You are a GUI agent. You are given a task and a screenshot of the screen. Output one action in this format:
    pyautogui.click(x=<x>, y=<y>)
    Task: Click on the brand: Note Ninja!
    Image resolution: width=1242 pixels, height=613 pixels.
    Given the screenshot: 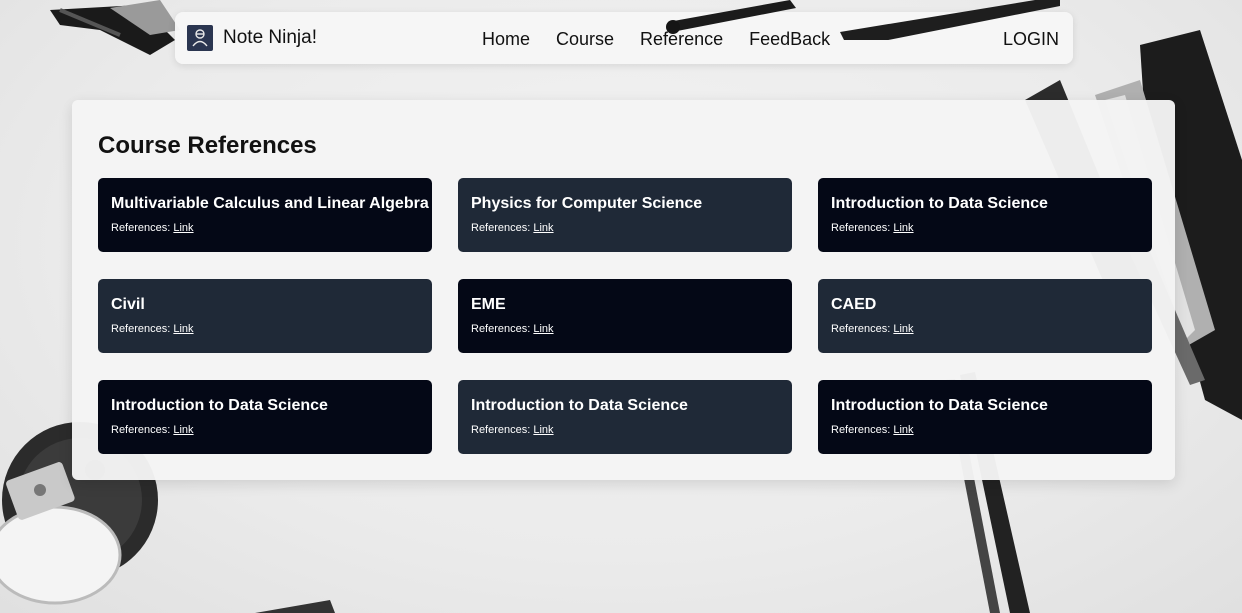 What is the action you would take?
    pyautogui.click(x=252, y=38)
    